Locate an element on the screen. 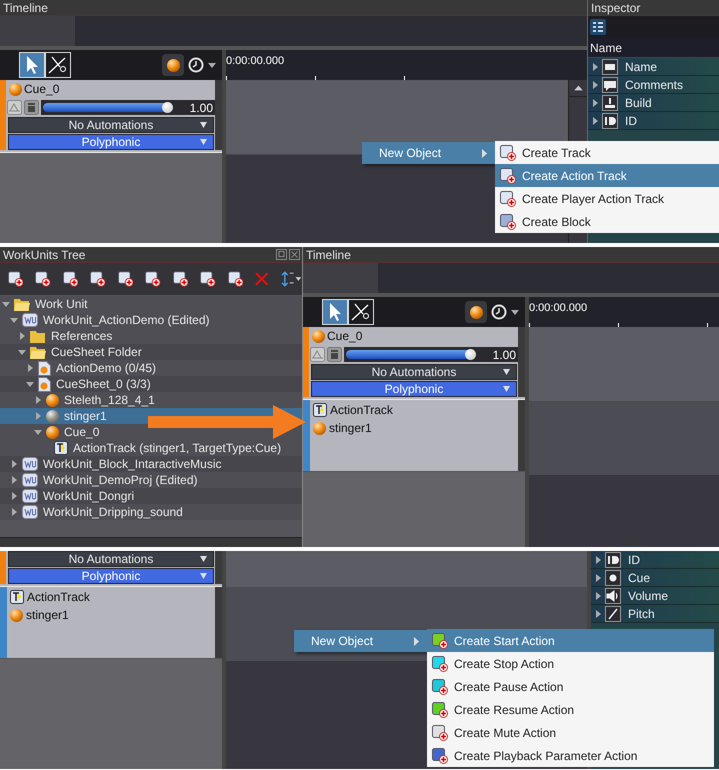 Image resolution: width=719 pixels, height=770 pixels. menu-item: Create Track is located at coordinates (607, 152).